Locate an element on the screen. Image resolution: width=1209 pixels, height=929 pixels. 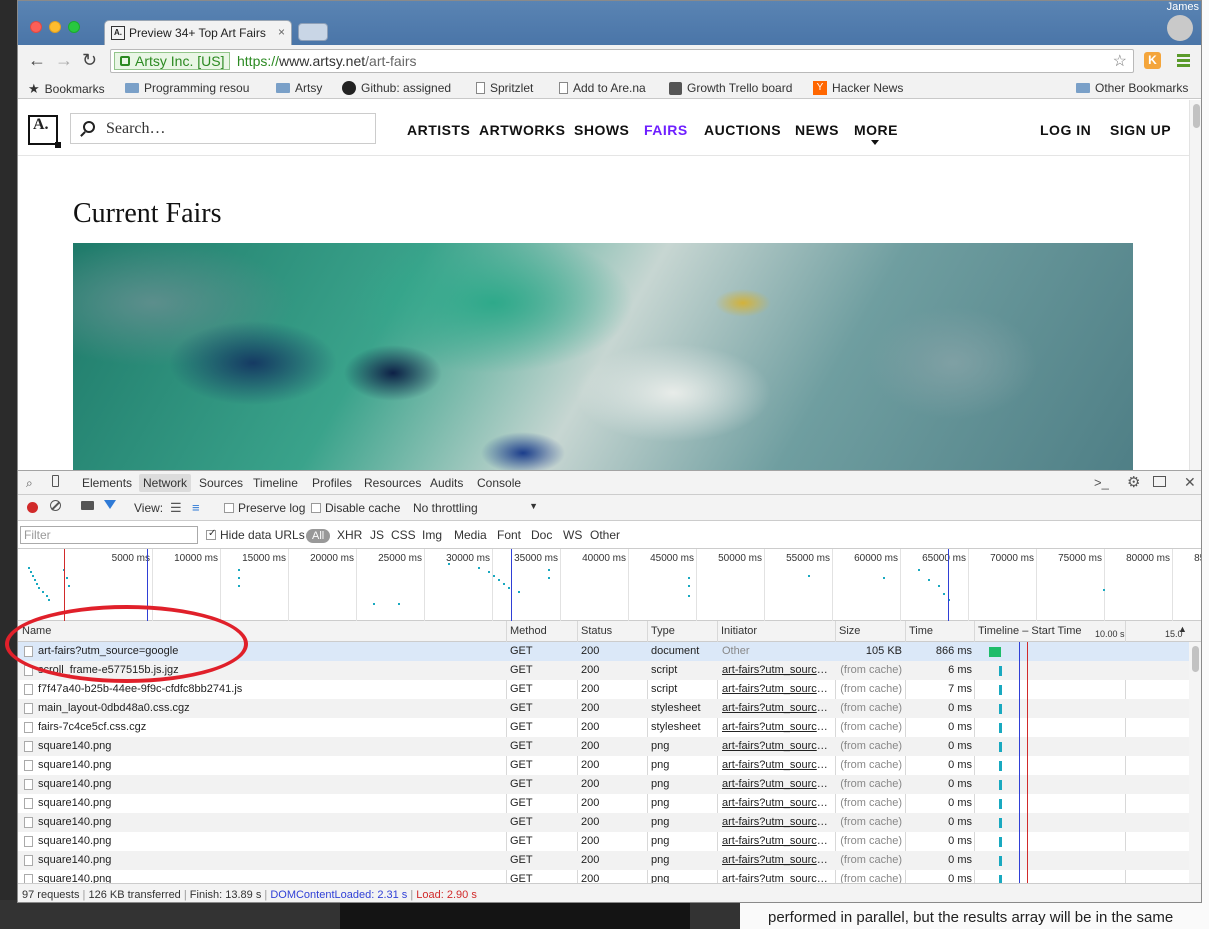
settings-gear-icon: ⚙ is located at coordinates (1133, 482).